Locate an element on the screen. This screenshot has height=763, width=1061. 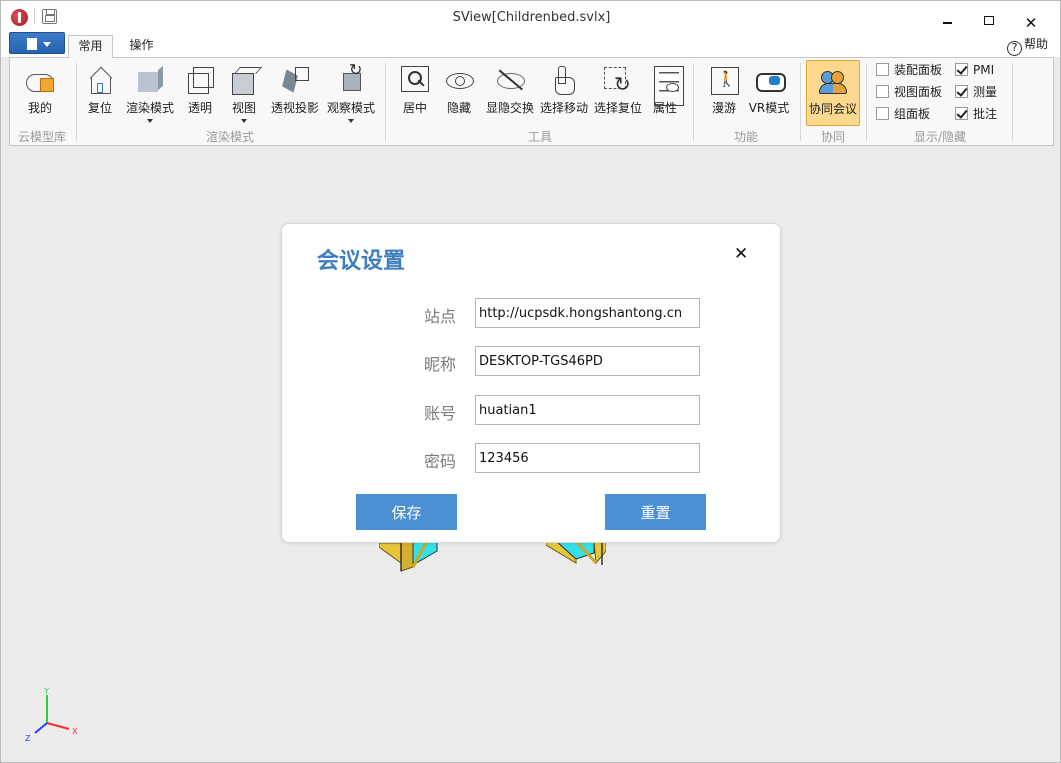
meeting-button: 协同会议 is located at coordinates (833, 93).